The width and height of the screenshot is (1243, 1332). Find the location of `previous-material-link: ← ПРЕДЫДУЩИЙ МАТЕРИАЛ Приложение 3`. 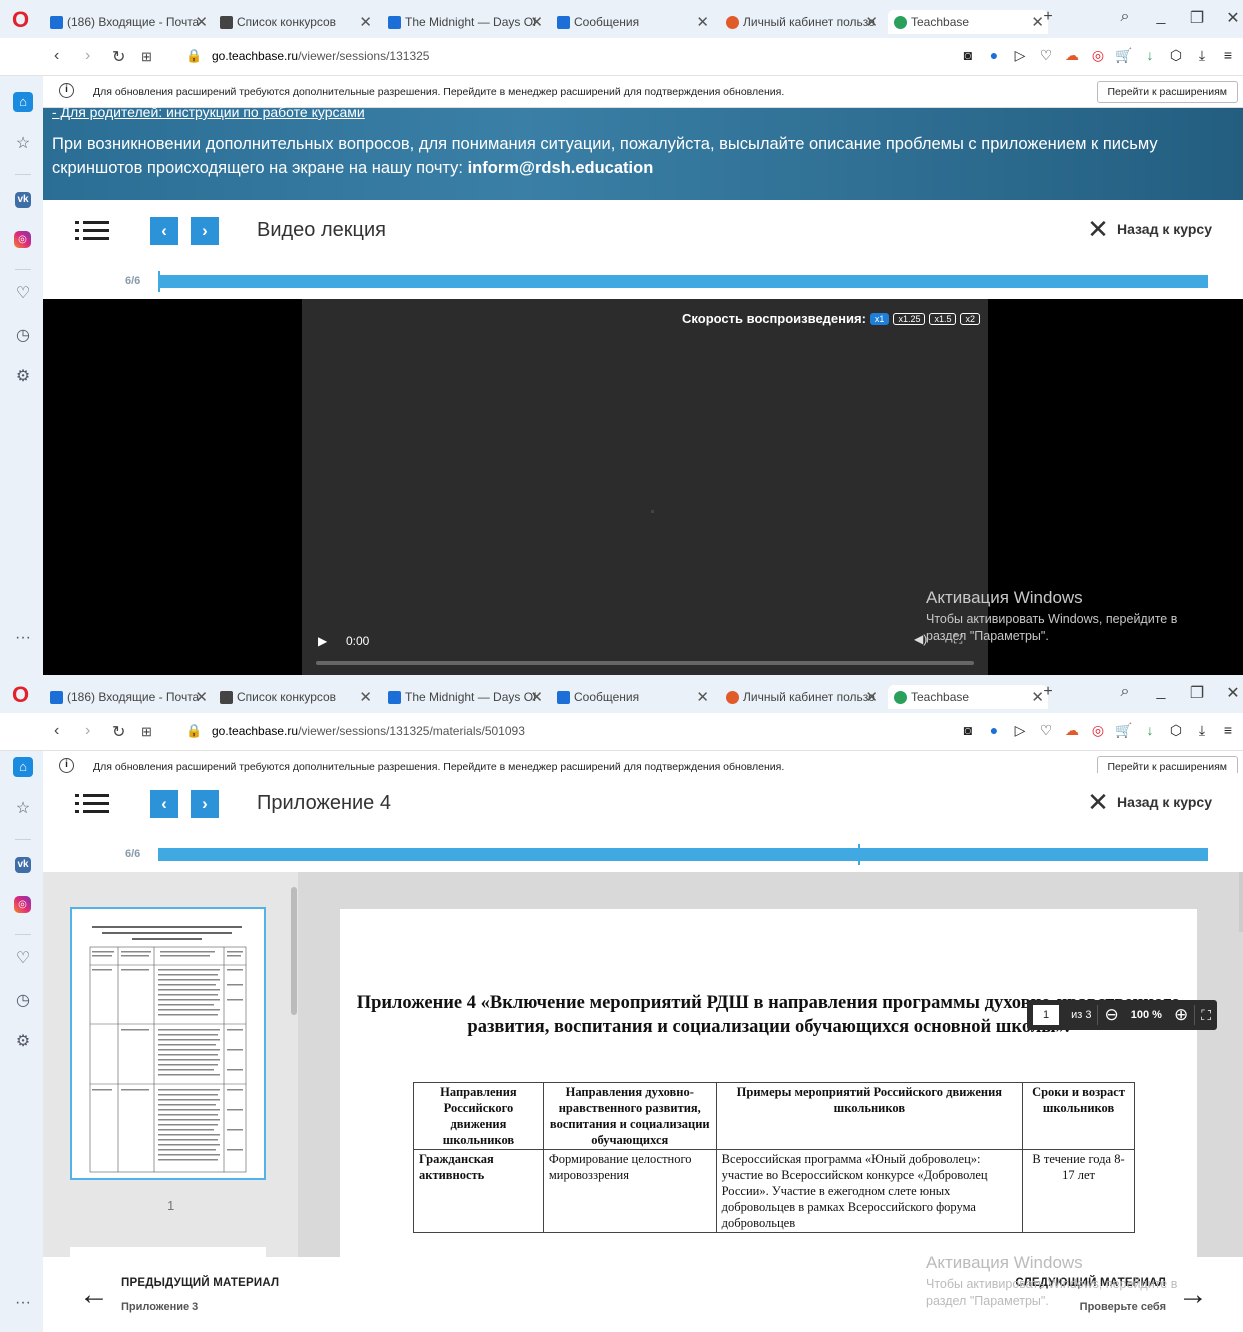

previous-material-link: ← ПРЕДЫДУЩИЙ МАТЕРИАЛ Приложение 3 is located at coordinates (179, 1295).